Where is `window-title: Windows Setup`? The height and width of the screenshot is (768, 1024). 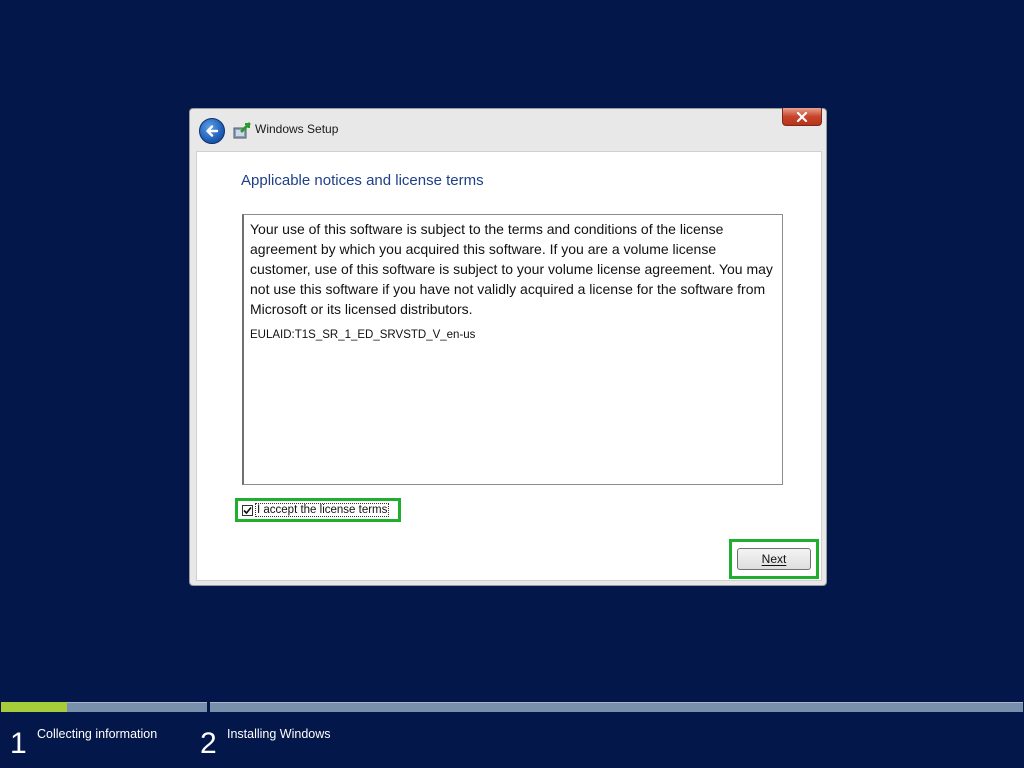 window-title: Windows Setup is located at coordinates (297, 129).